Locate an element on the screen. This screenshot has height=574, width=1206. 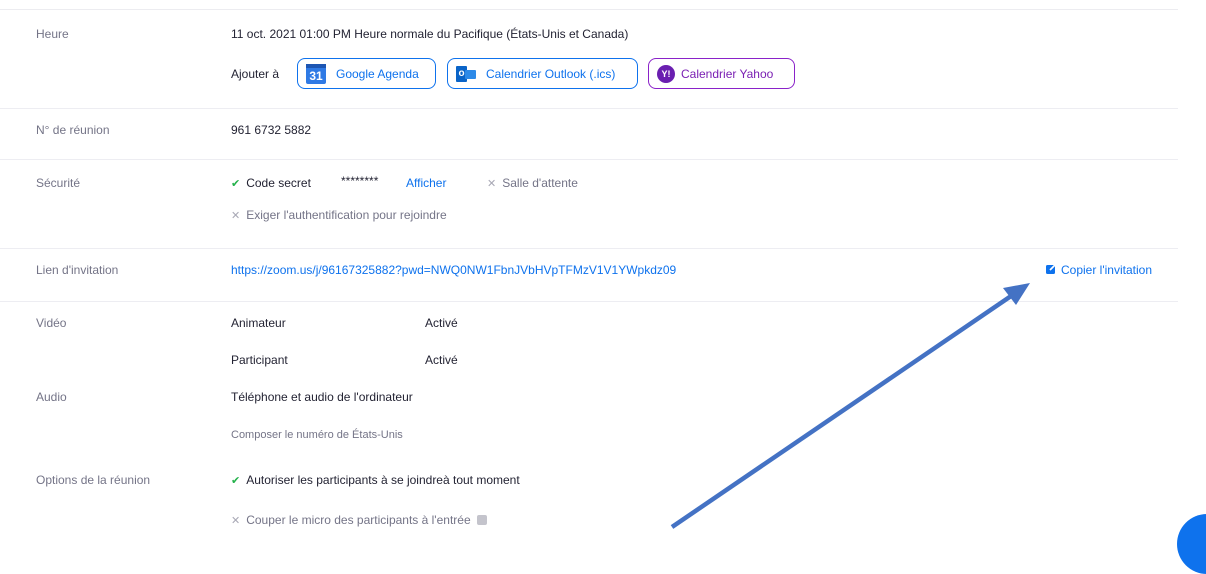
participant-label: Participant is located at coordinates (259, 360).